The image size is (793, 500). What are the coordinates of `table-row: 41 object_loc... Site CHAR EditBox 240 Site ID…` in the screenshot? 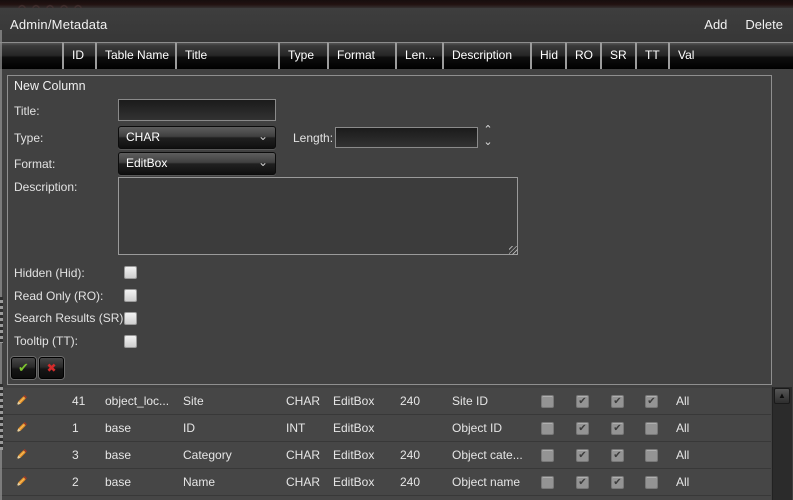 It's located at (385, 401).